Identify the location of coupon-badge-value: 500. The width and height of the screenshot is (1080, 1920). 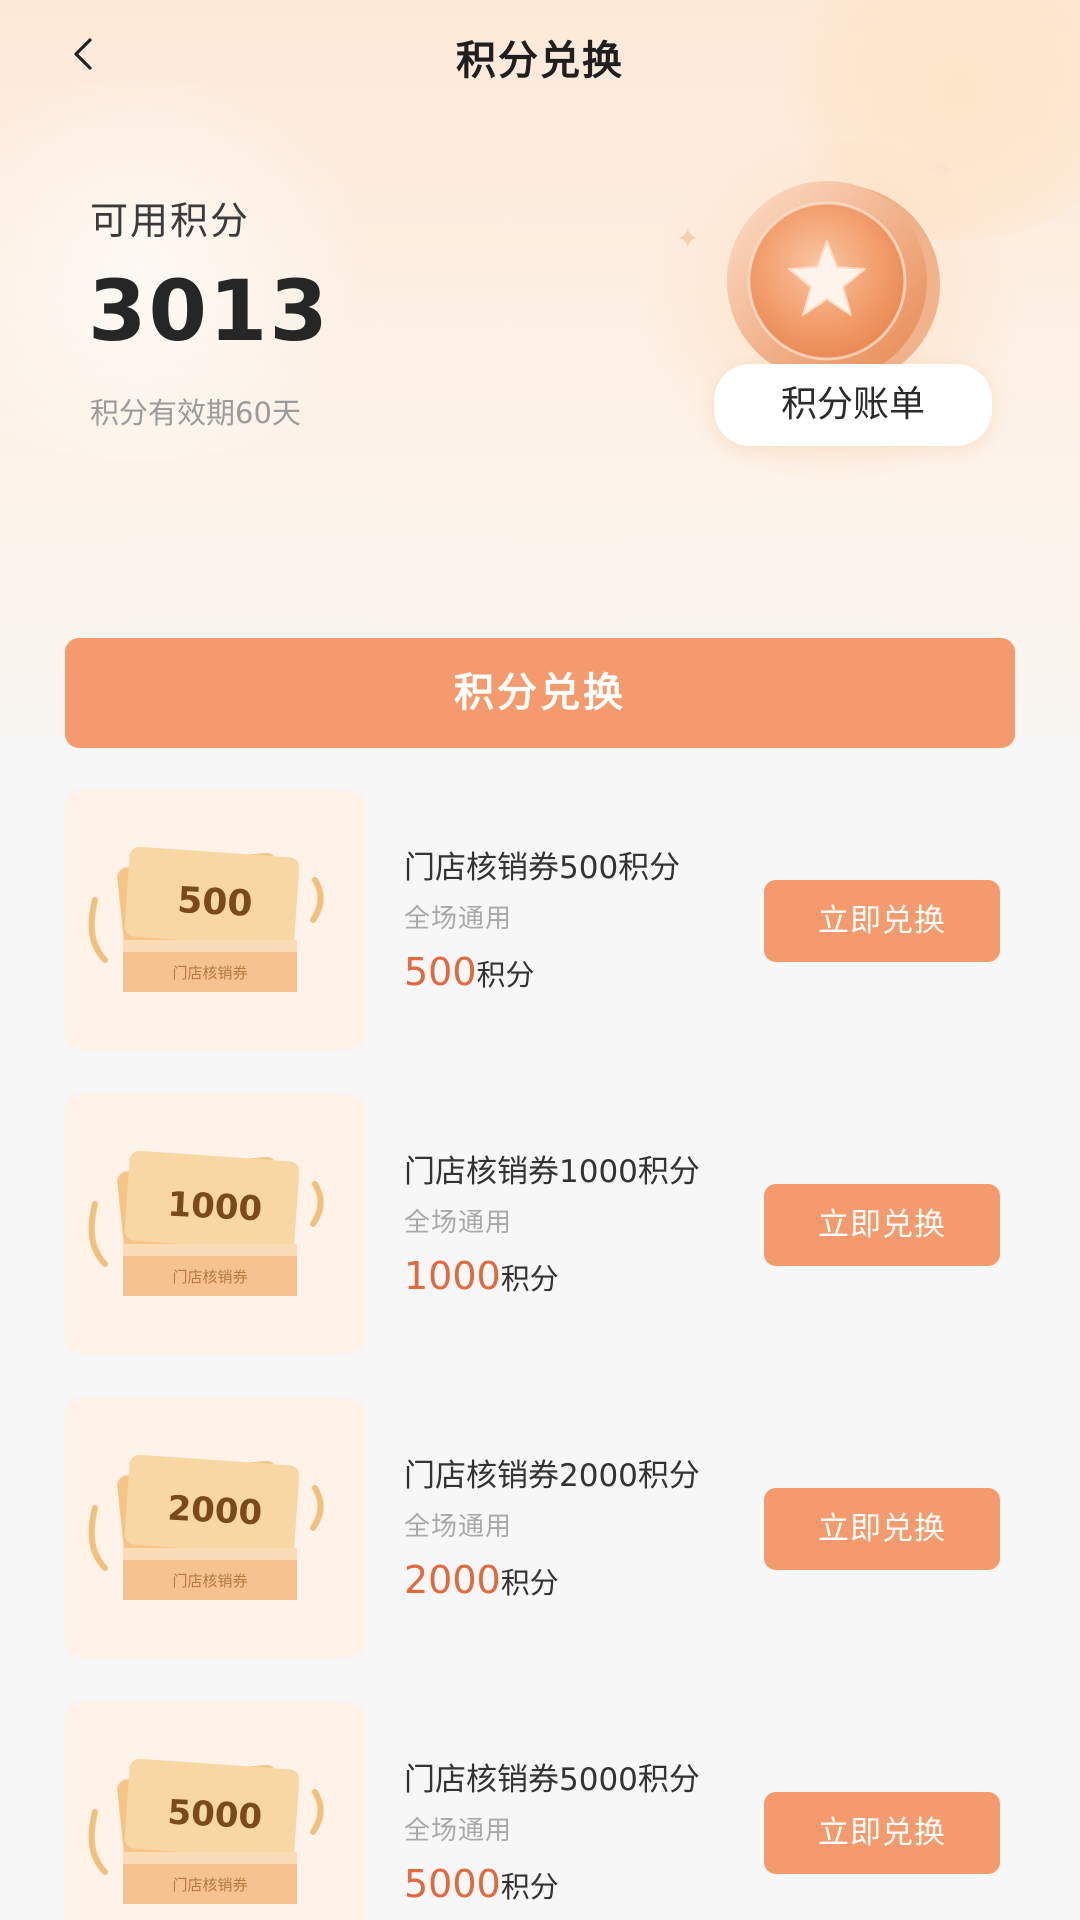
(214, 902).